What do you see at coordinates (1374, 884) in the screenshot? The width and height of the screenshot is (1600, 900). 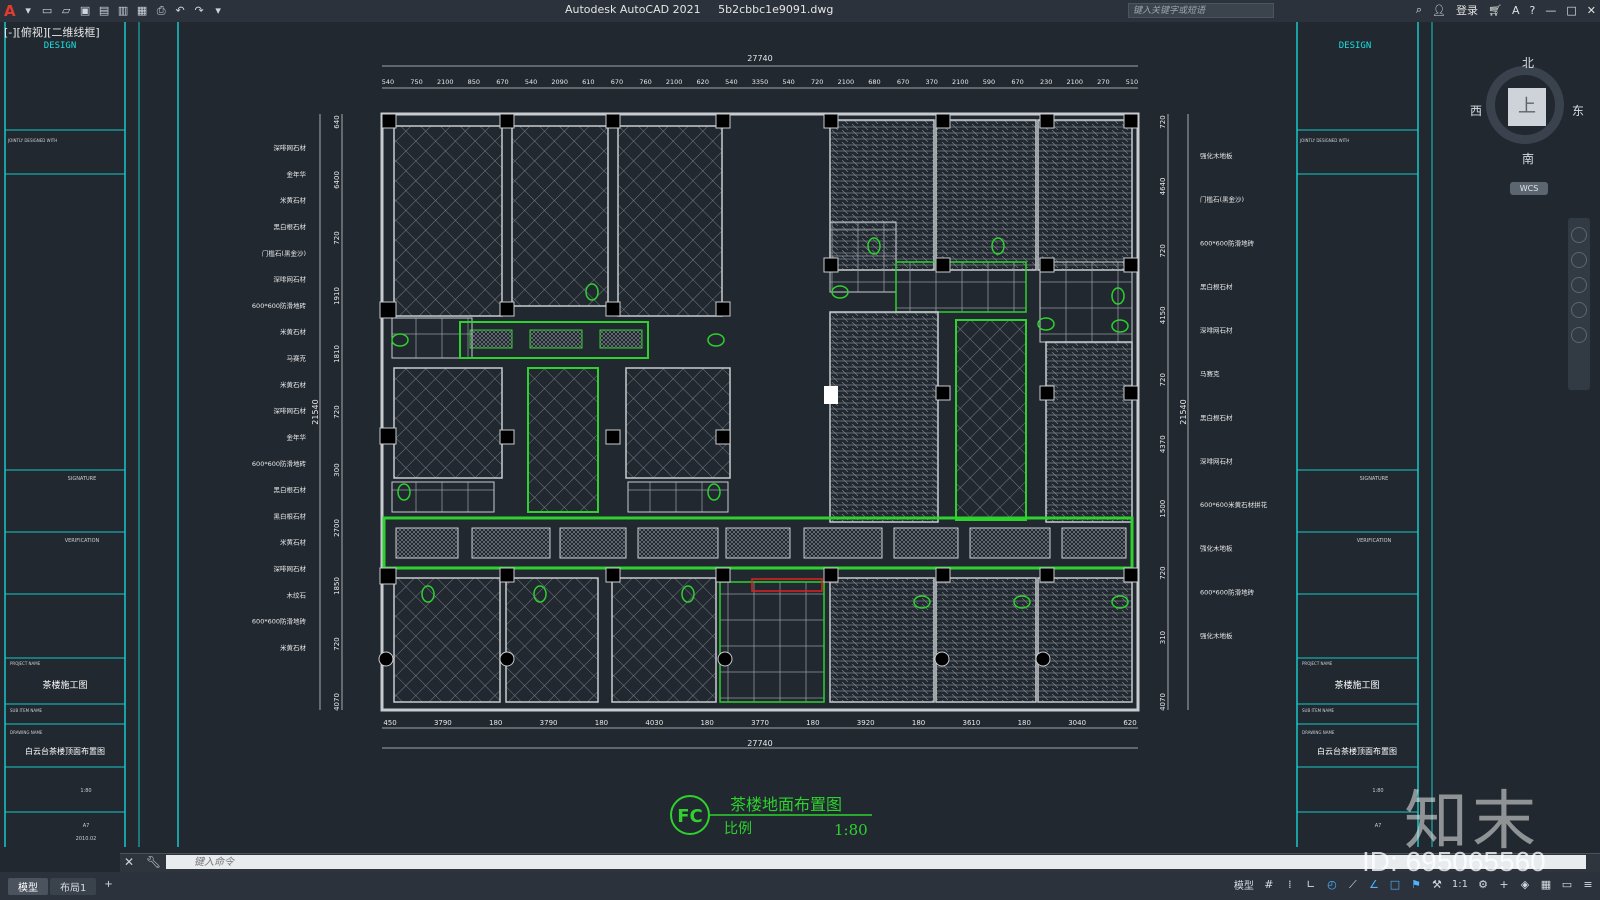 I see `object-snap-tracking-icon: ∠` at bounding box center [1374, 884].